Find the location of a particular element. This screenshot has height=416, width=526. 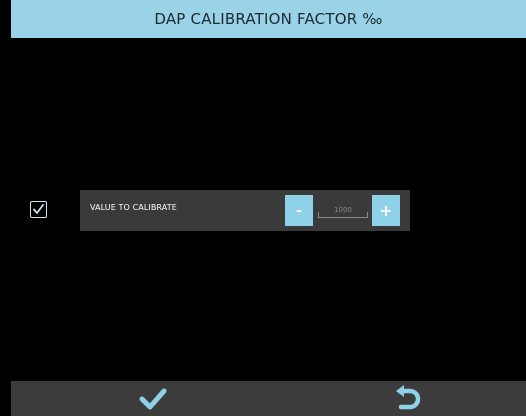

calibration-value: 1000 is located at coordinates (343, 210).